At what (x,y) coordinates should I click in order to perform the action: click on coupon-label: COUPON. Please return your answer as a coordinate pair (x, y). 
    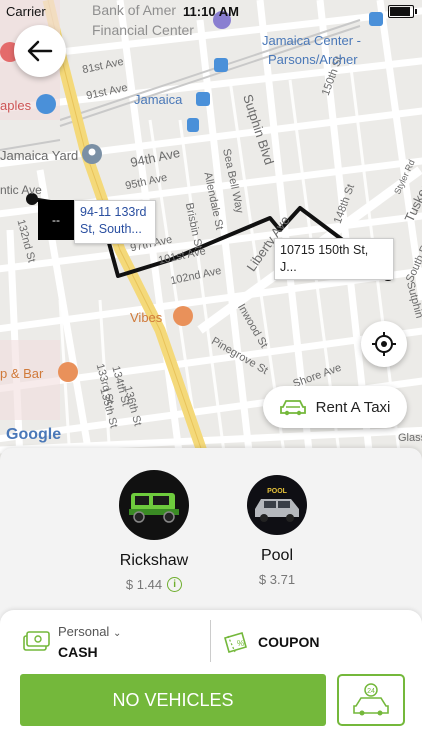
    Looking at the image, I should click on (289, 642).